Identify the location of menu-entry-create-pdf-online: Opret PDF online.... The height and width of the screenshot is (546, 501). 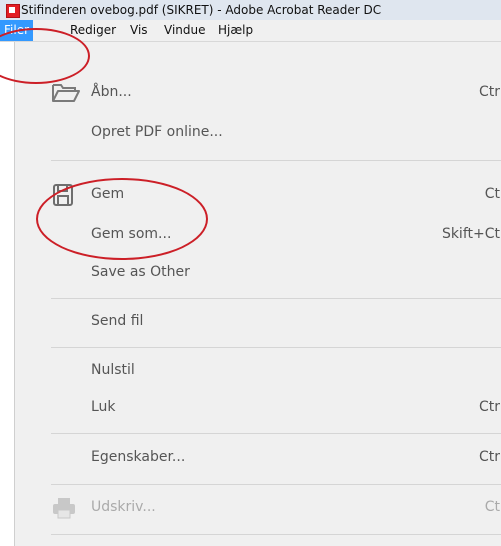
(258, 133).